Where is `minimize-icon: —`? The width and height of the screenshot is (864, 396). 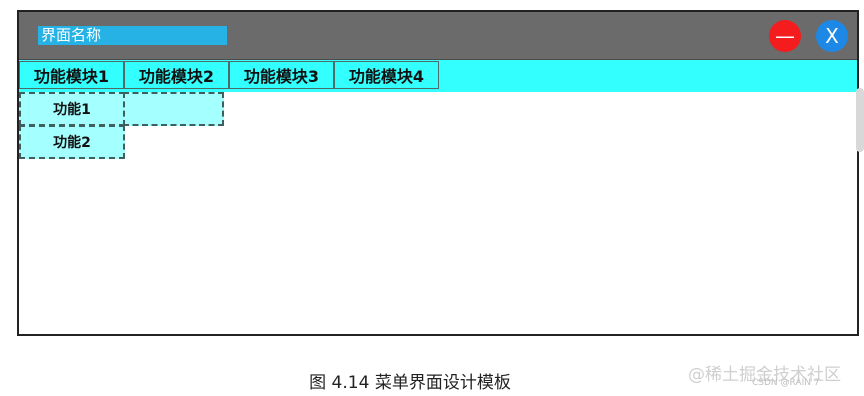 minimize-icon: — is located at coordinates (785, 36).